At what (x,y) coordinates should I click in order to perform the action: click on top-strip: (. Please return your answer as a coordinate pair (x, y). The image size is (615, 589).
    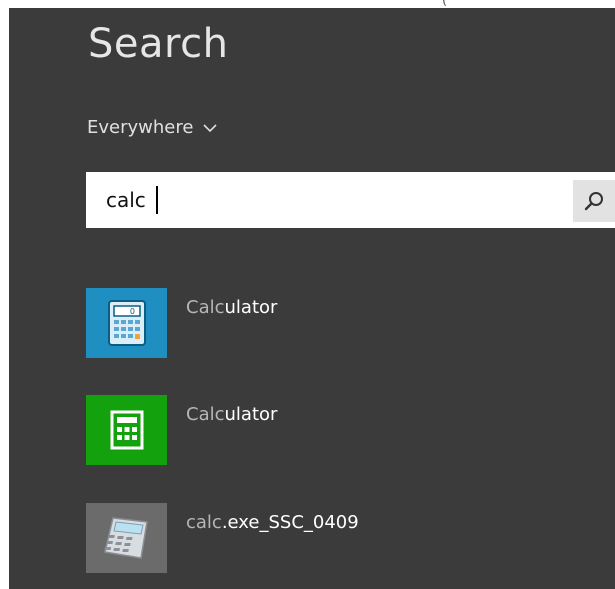
    Looking at the image, I should click on (307, 4).